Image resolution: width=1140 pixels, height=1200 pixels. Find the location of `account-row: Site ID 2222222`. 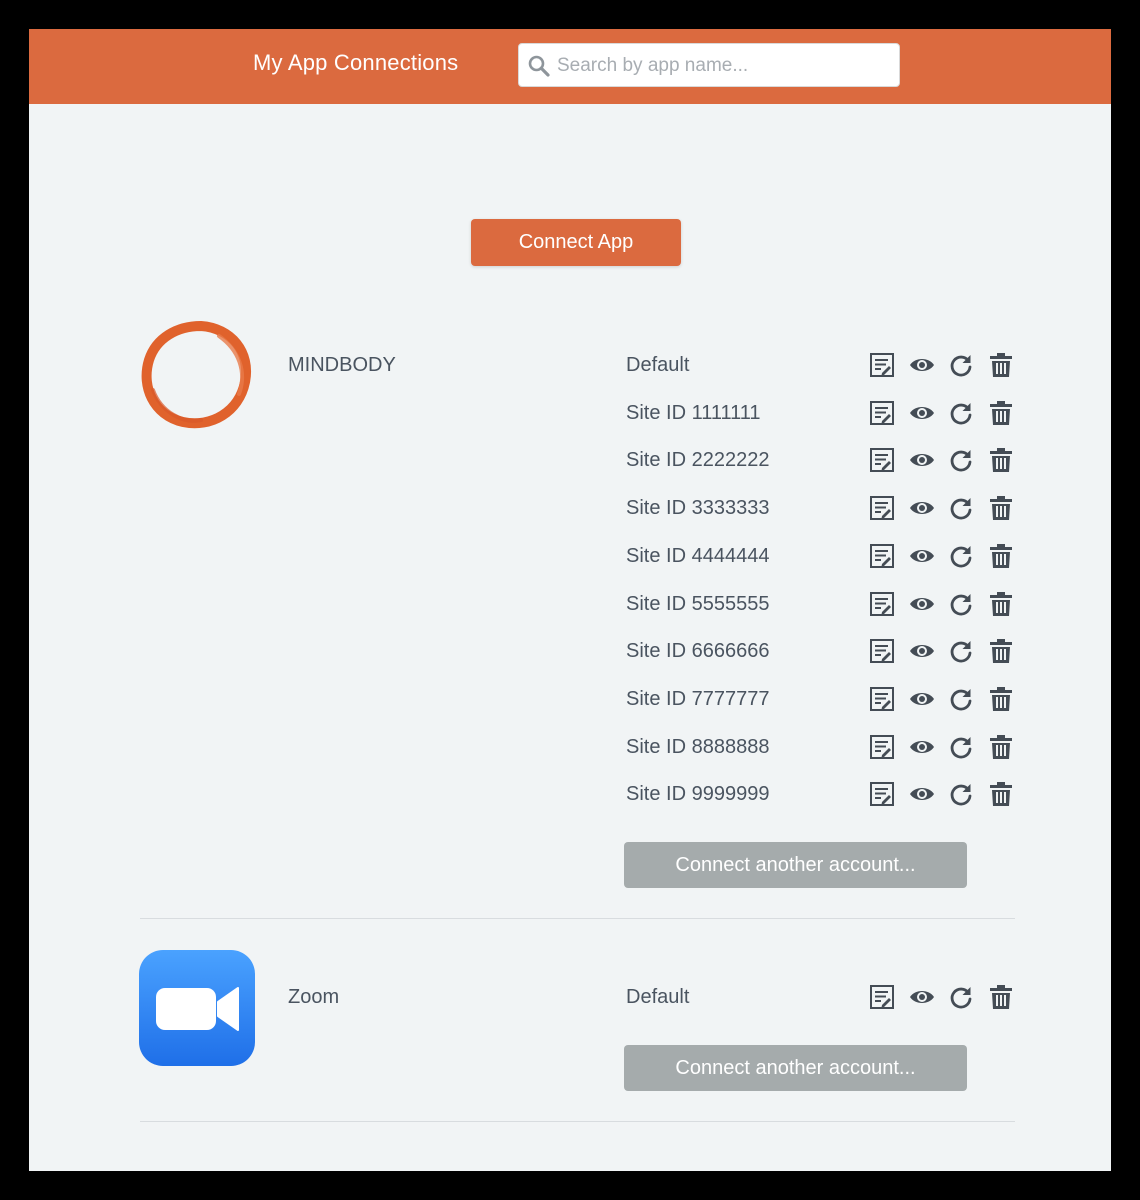

account-row: Site ID 2222222 is located at coordinates (836, 460).